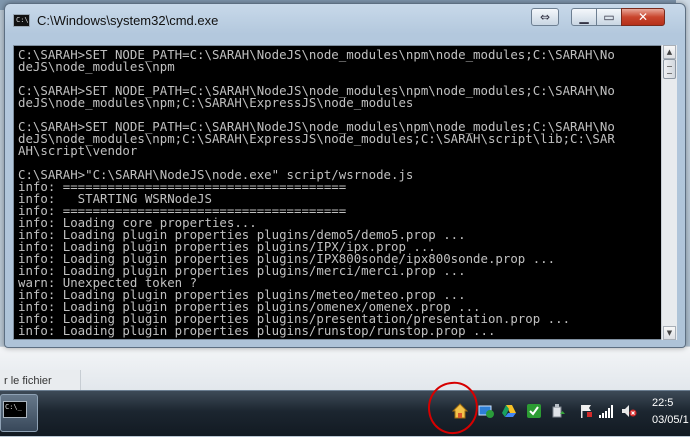  Describe the element at coordinates (643, 17) in the screenshot. I see `close-button: ✕` at that location.